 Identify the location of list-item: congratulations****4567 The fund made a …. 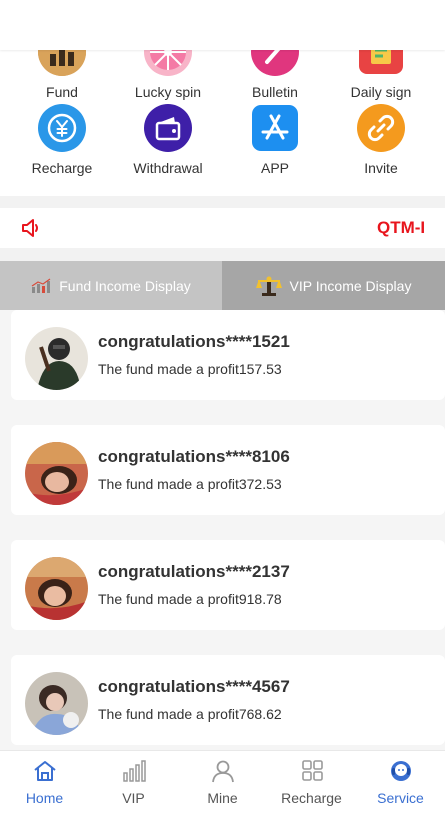
(228, 700).